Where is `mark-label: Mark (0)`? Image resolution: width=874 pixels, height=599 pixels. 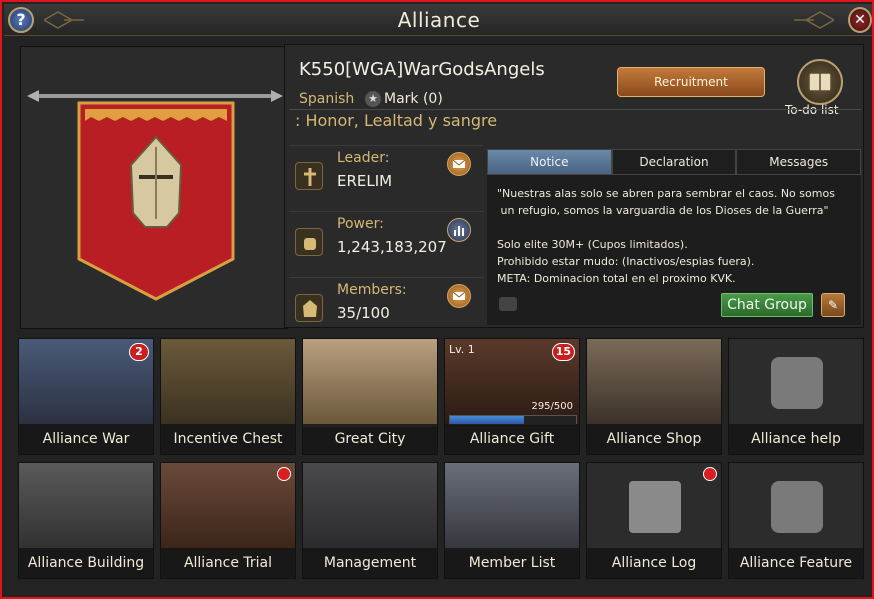 mark-label: Mark (0) is located at coordinates (413, 99).